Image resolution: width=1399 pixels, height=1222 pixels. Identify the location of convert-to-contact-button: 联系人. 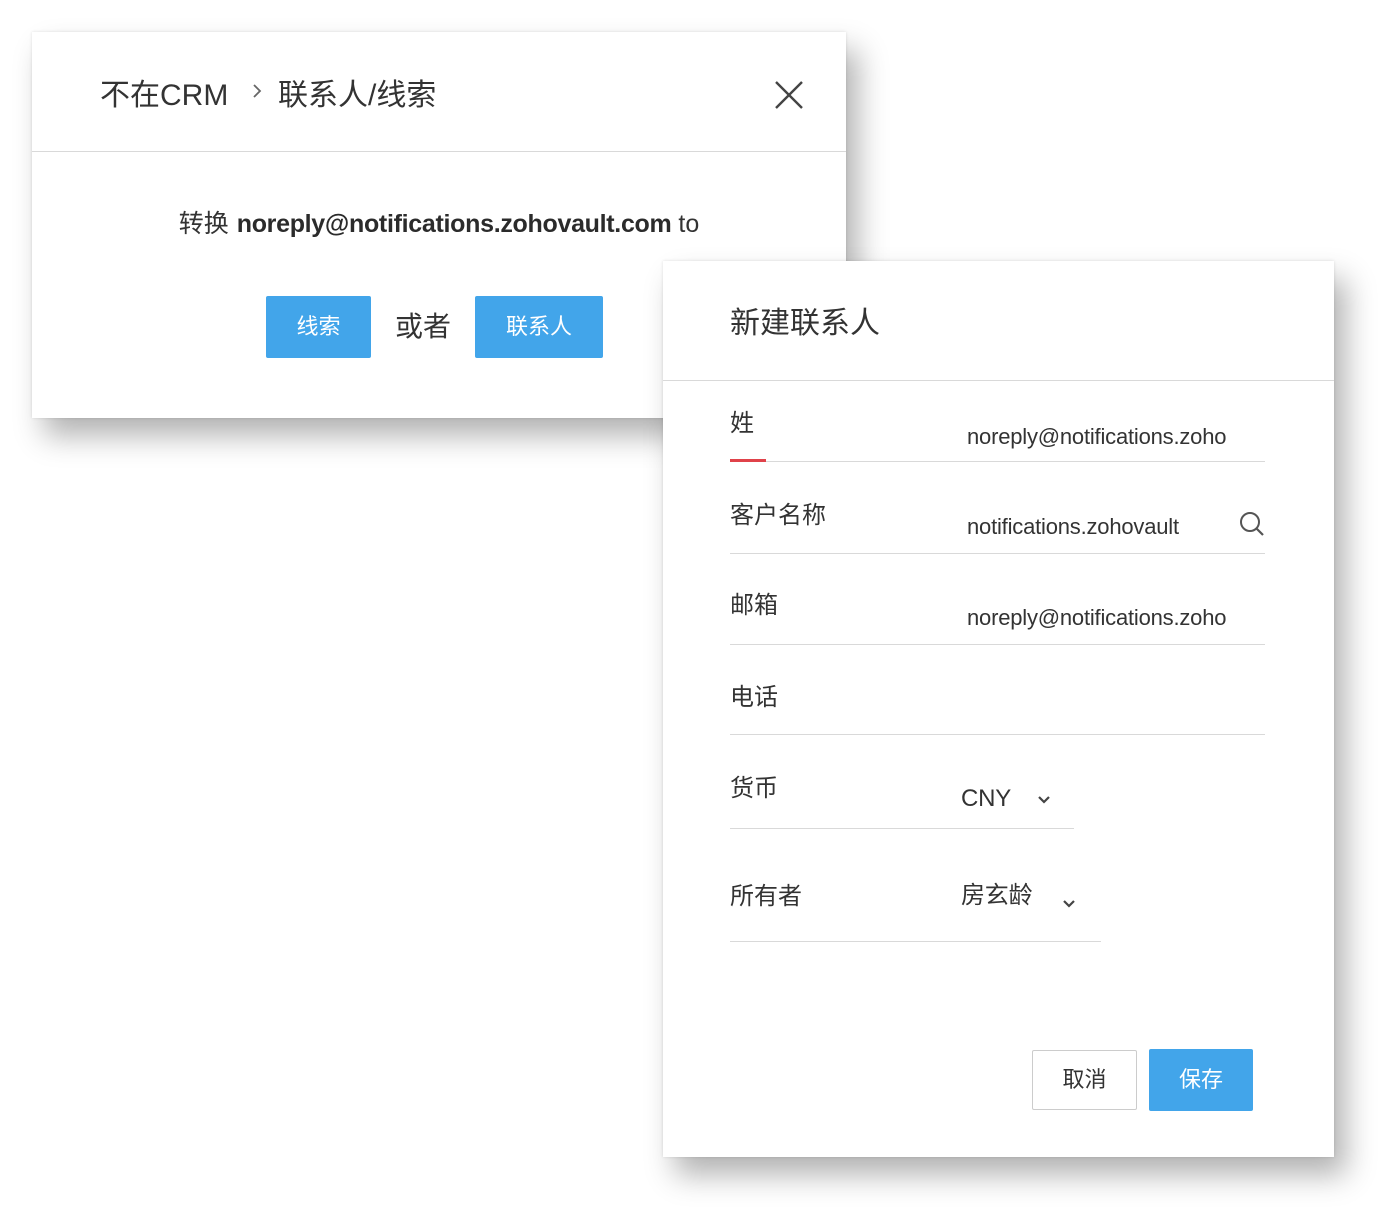
(539, 327).